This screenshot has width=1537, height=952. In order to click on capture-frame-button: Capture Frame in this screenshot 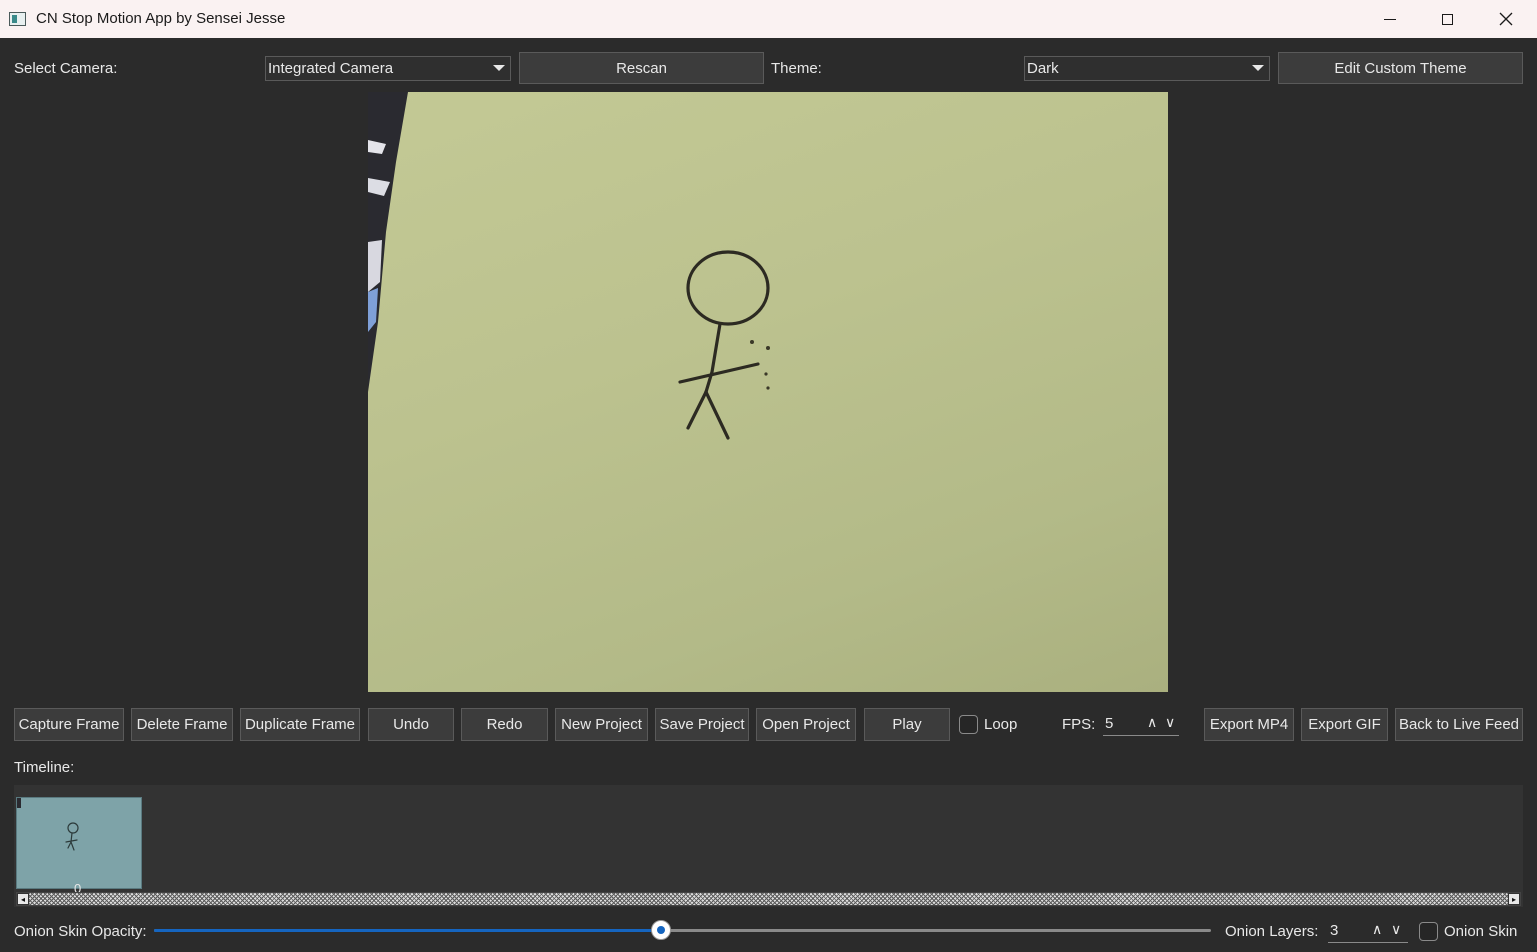, I will do `click(69, 724)`.